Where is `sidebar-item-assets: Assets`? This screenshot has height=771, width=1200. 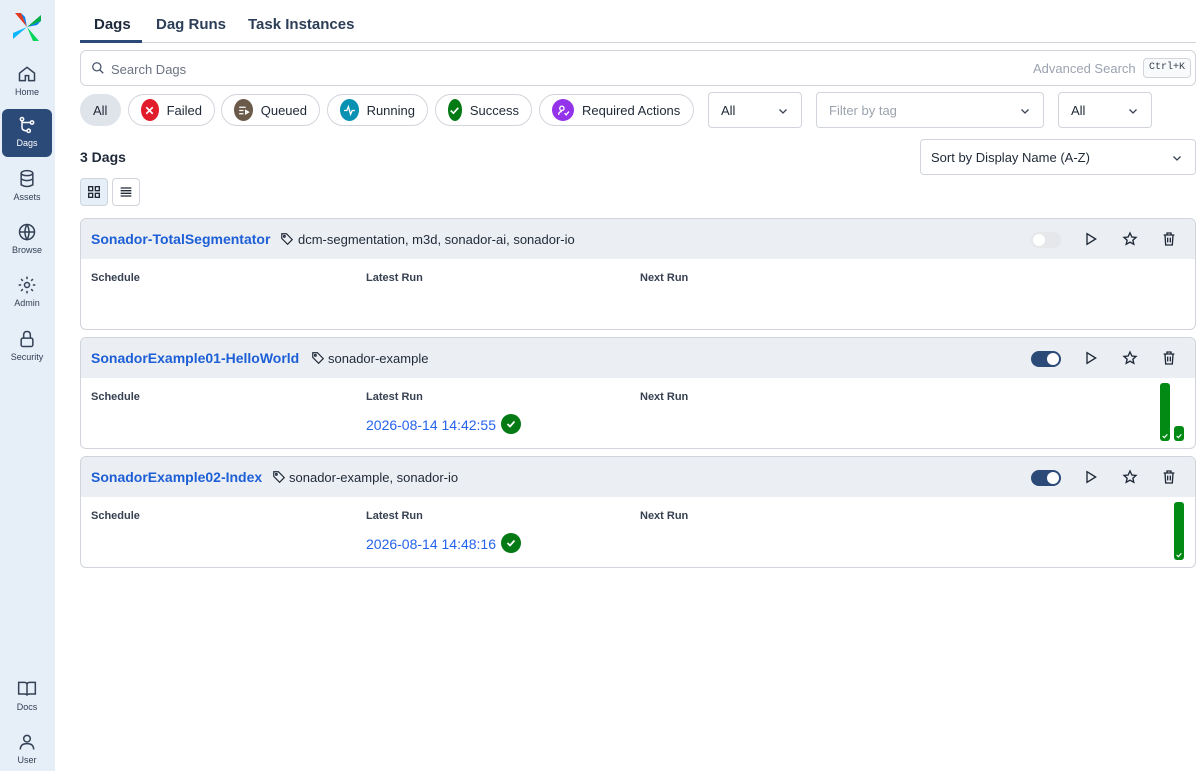 sidebar-item-assets: Assets is located at coordinates (27, 187).